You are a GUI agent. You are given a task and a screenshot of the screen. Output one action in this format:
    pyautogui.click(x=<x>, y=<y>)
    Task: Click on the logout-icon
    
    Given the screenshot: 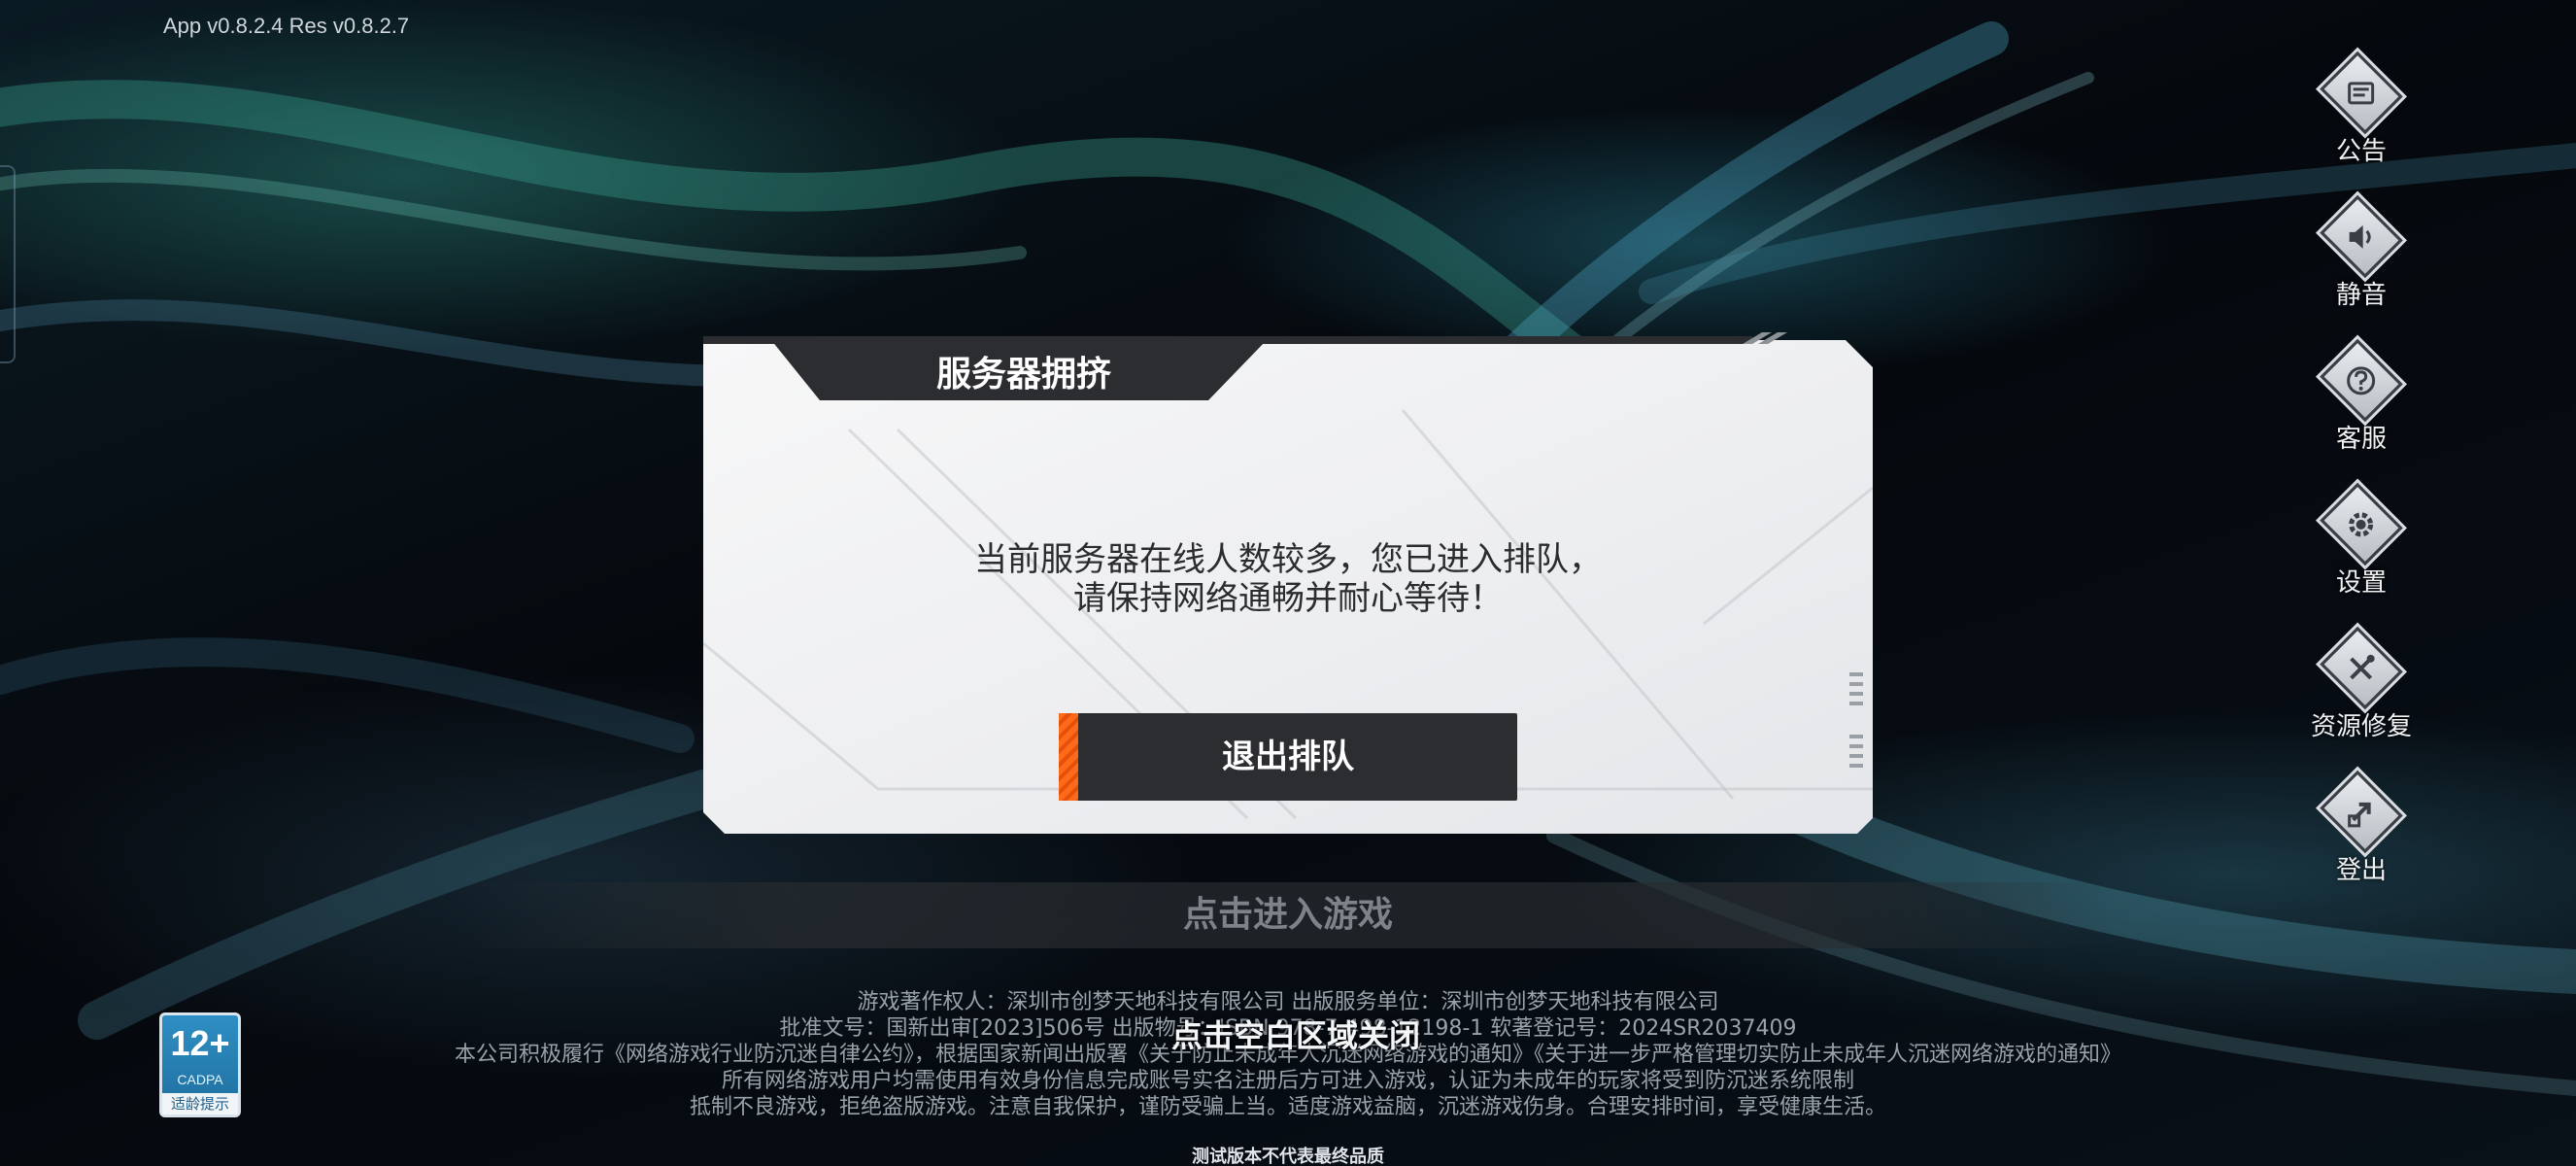 What is the action you would take?
    pyautogui.click(x=2361, y=812)
    